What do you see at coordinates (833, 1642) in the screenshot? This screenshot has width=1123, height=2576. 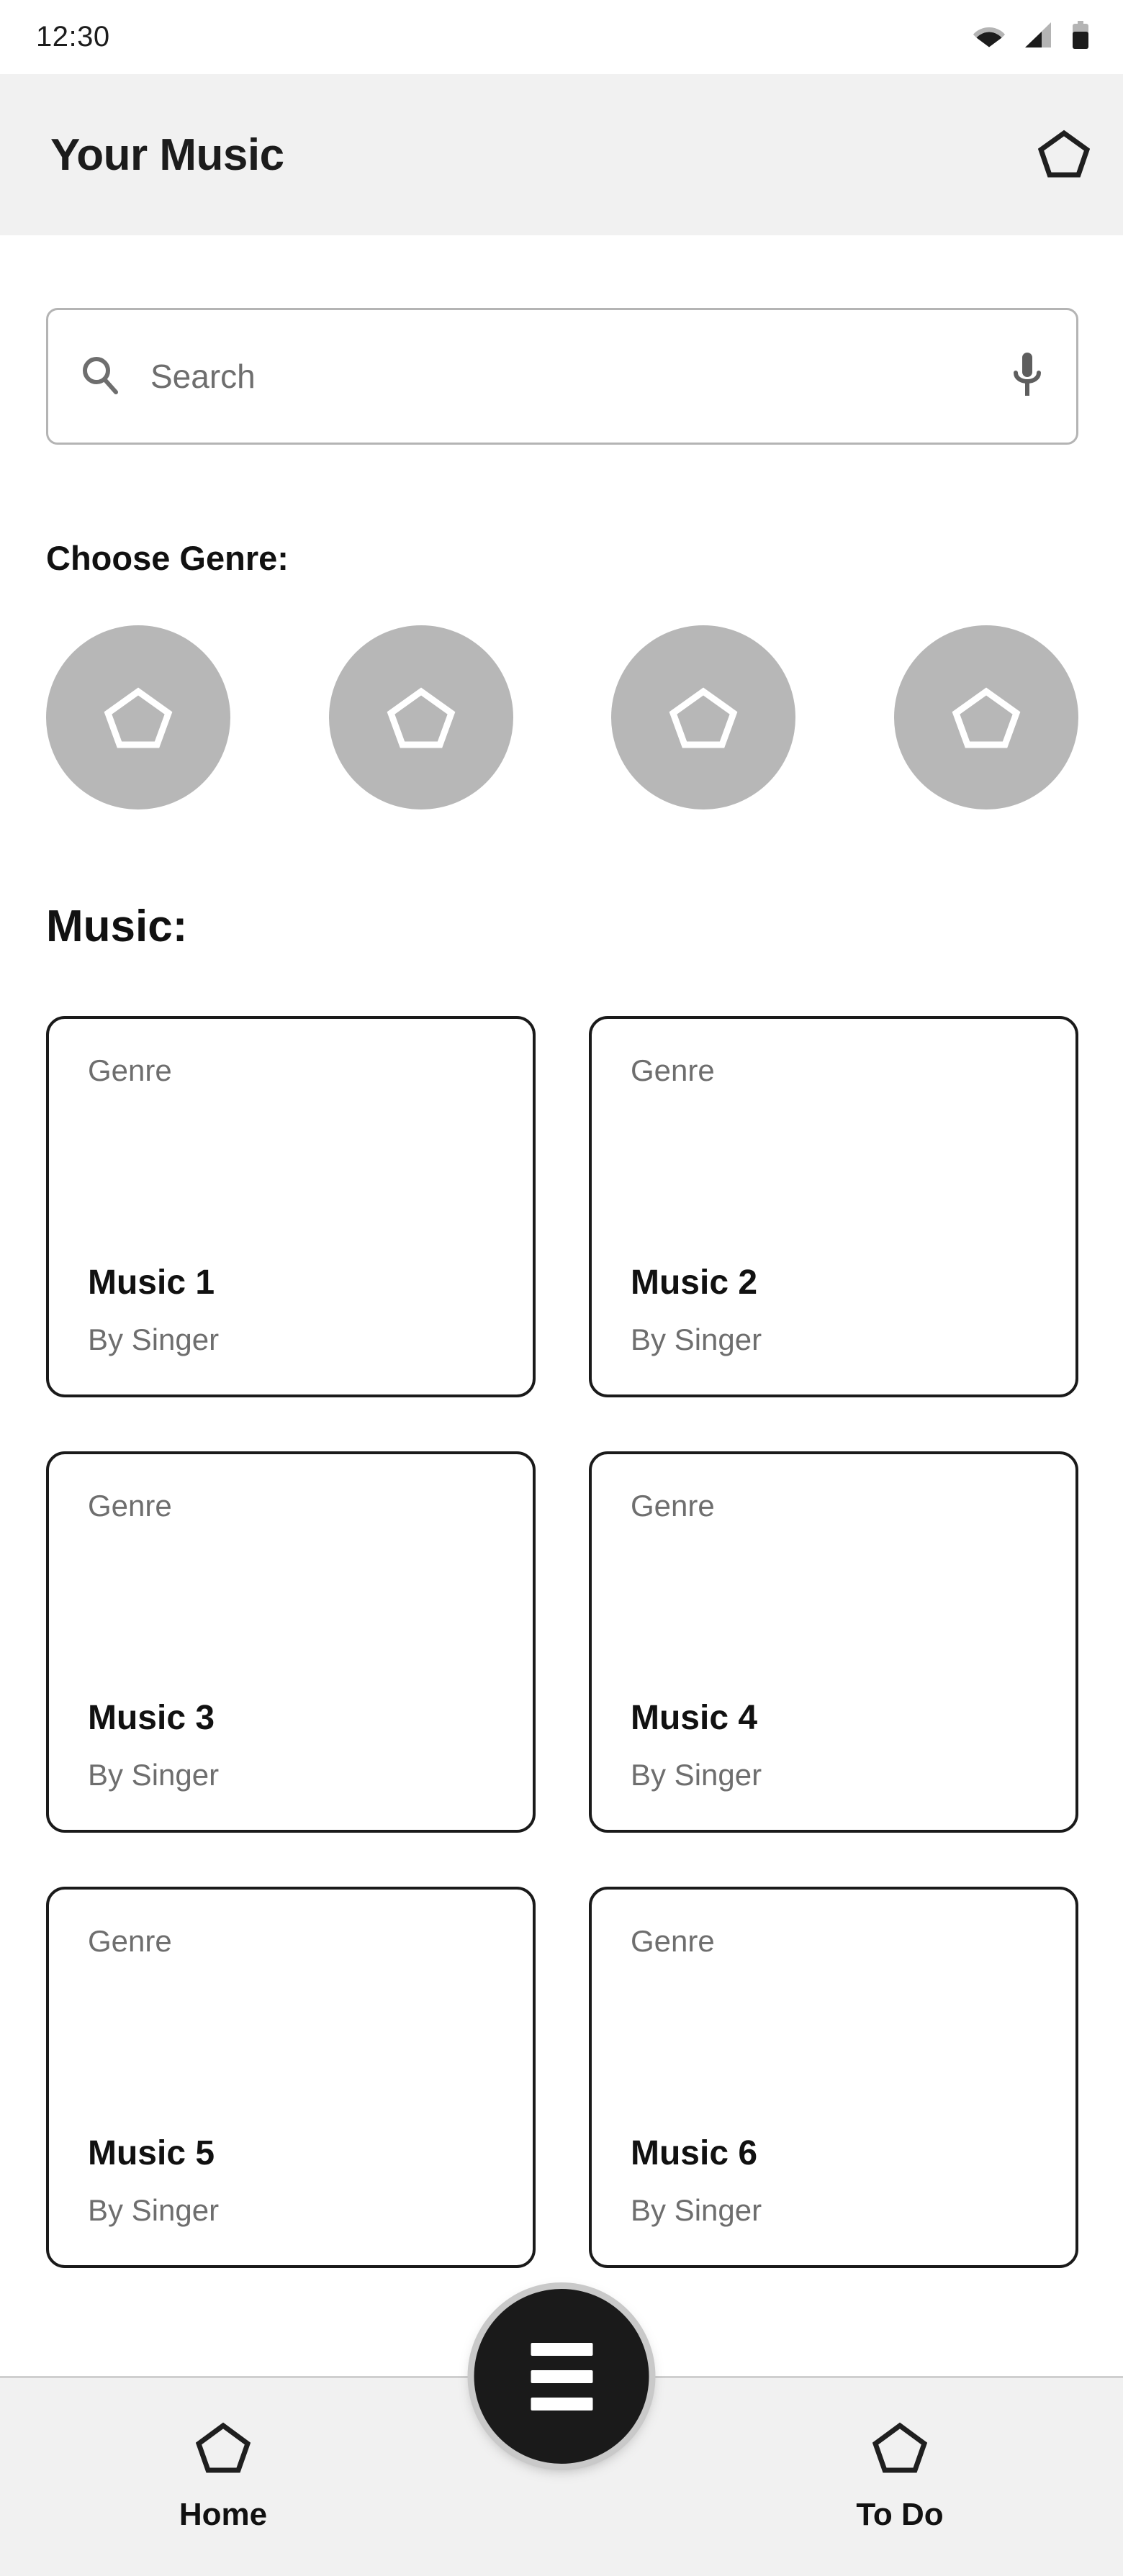 I see `music-card: Genre Music 4 By Singer` at bounding box center [833, 1642].